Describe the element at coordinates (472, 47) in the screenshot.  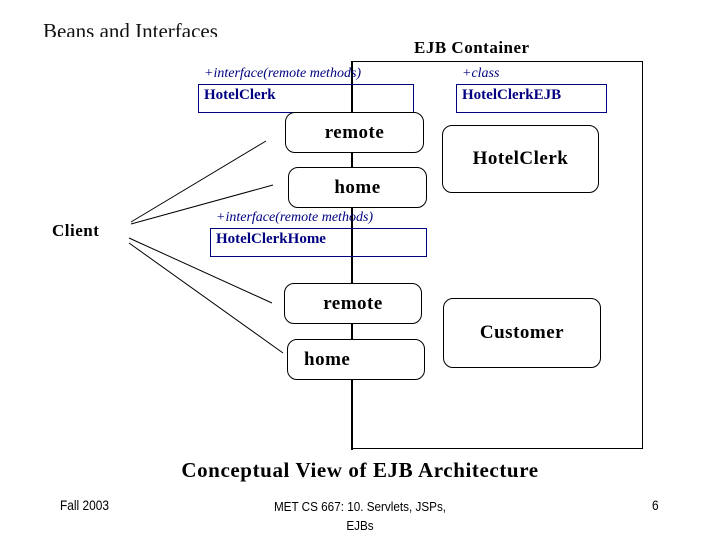
I see `ejb-container-title: EJB Container` at that location.